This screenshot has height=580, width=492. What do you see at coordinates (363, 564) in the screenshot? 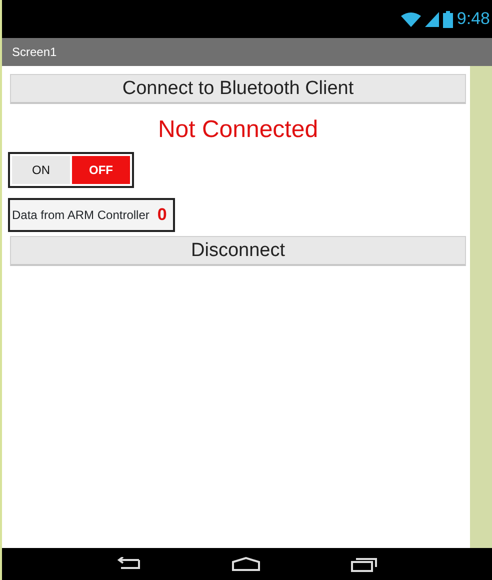
I see `recent-apps-icon` at bounding box center [363, 564].